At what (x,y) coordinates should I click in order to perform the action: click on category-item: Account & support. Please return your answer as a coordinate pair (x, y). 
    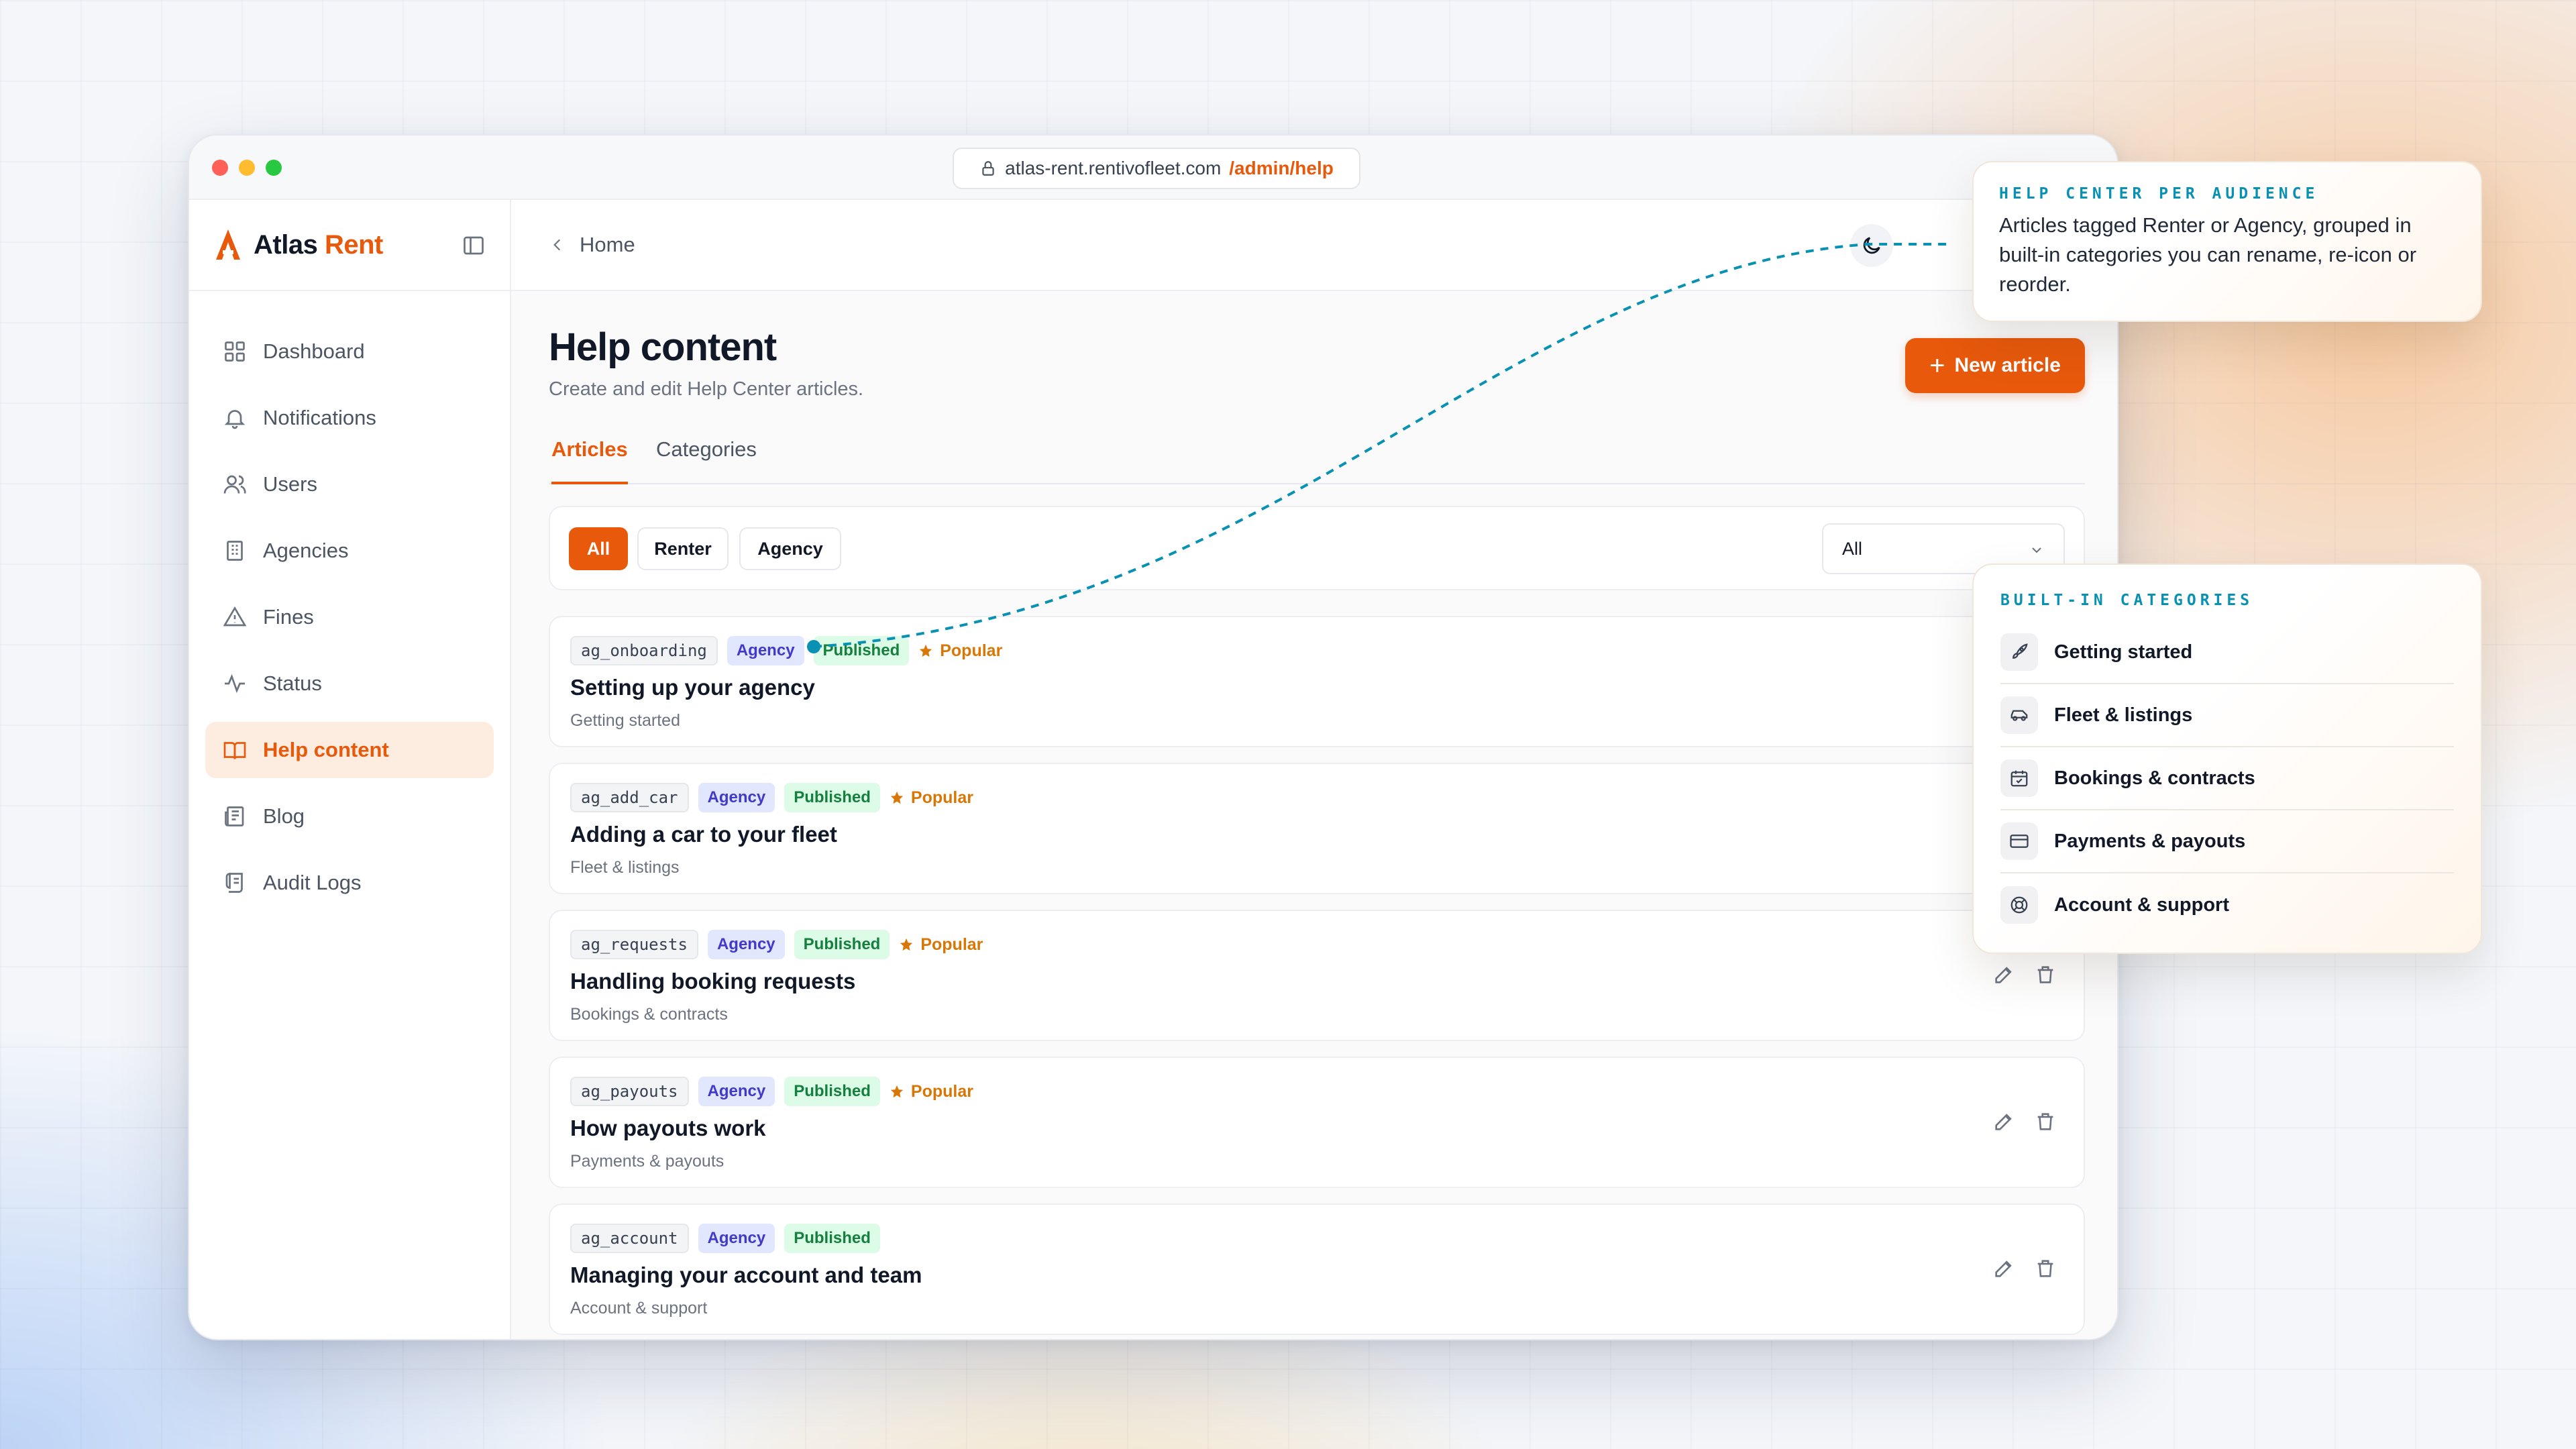
    Looking at the image, I should click on (2227, 904).